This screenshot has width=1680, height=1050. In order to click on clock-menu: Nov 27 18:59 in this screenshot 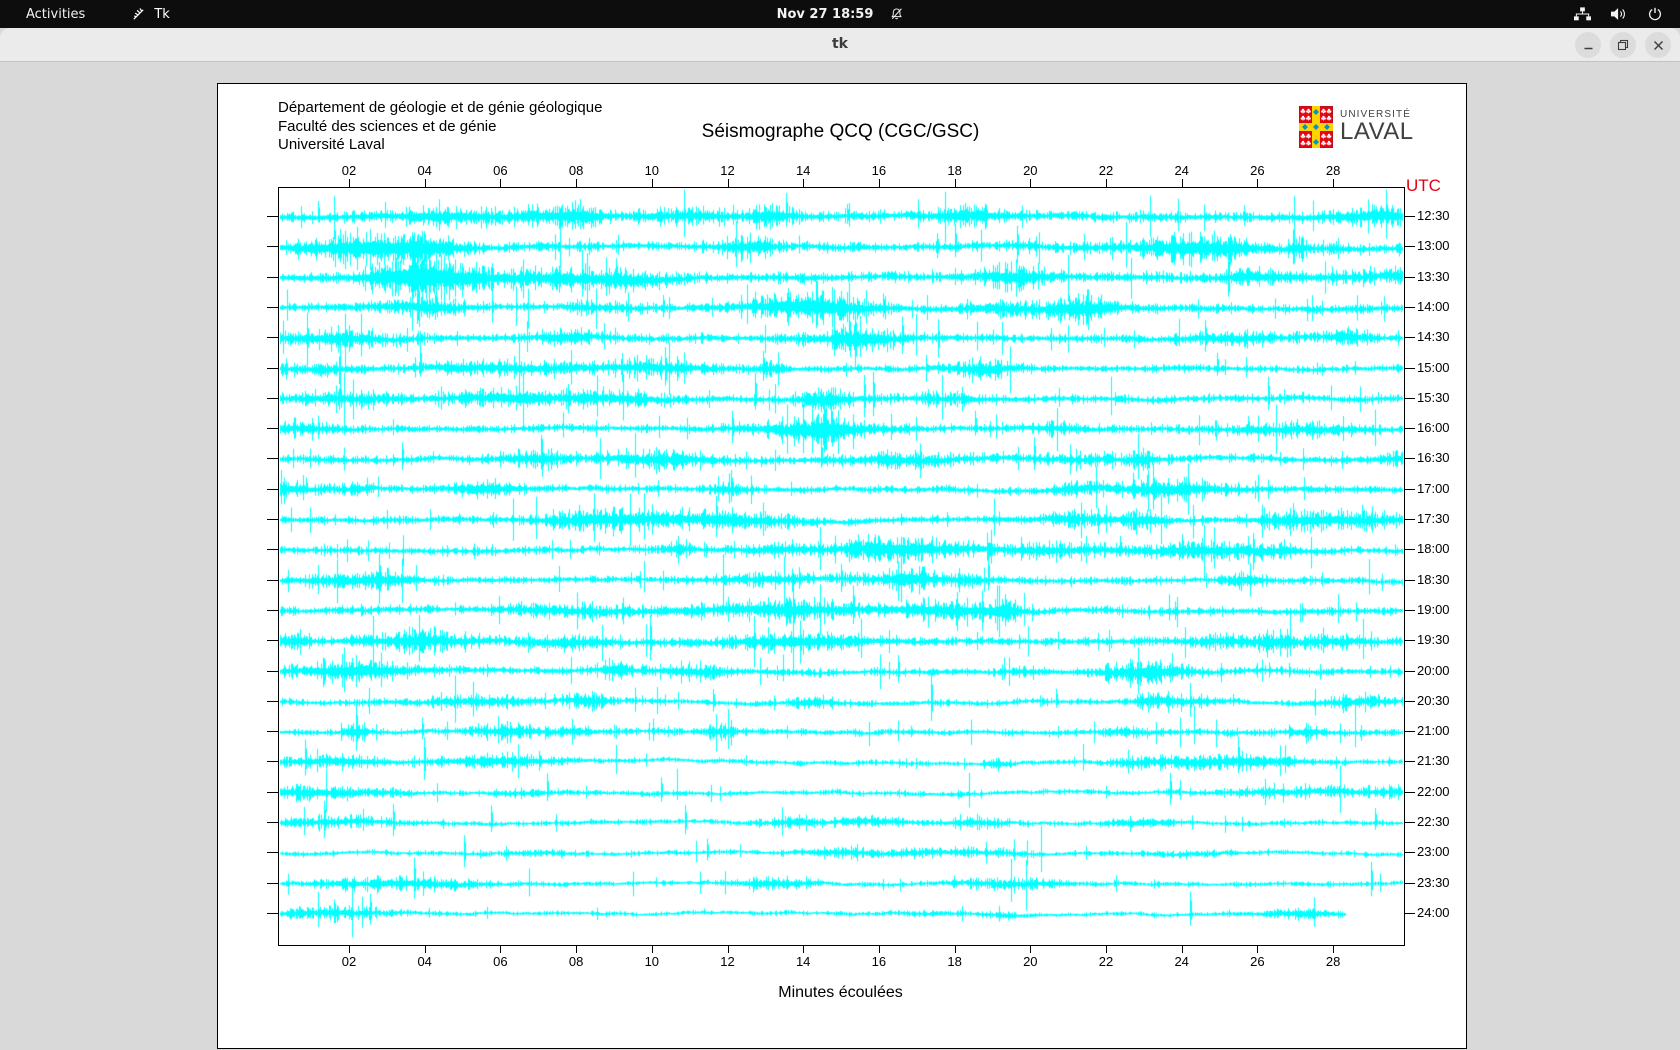, I will do `click(840, 14)`.